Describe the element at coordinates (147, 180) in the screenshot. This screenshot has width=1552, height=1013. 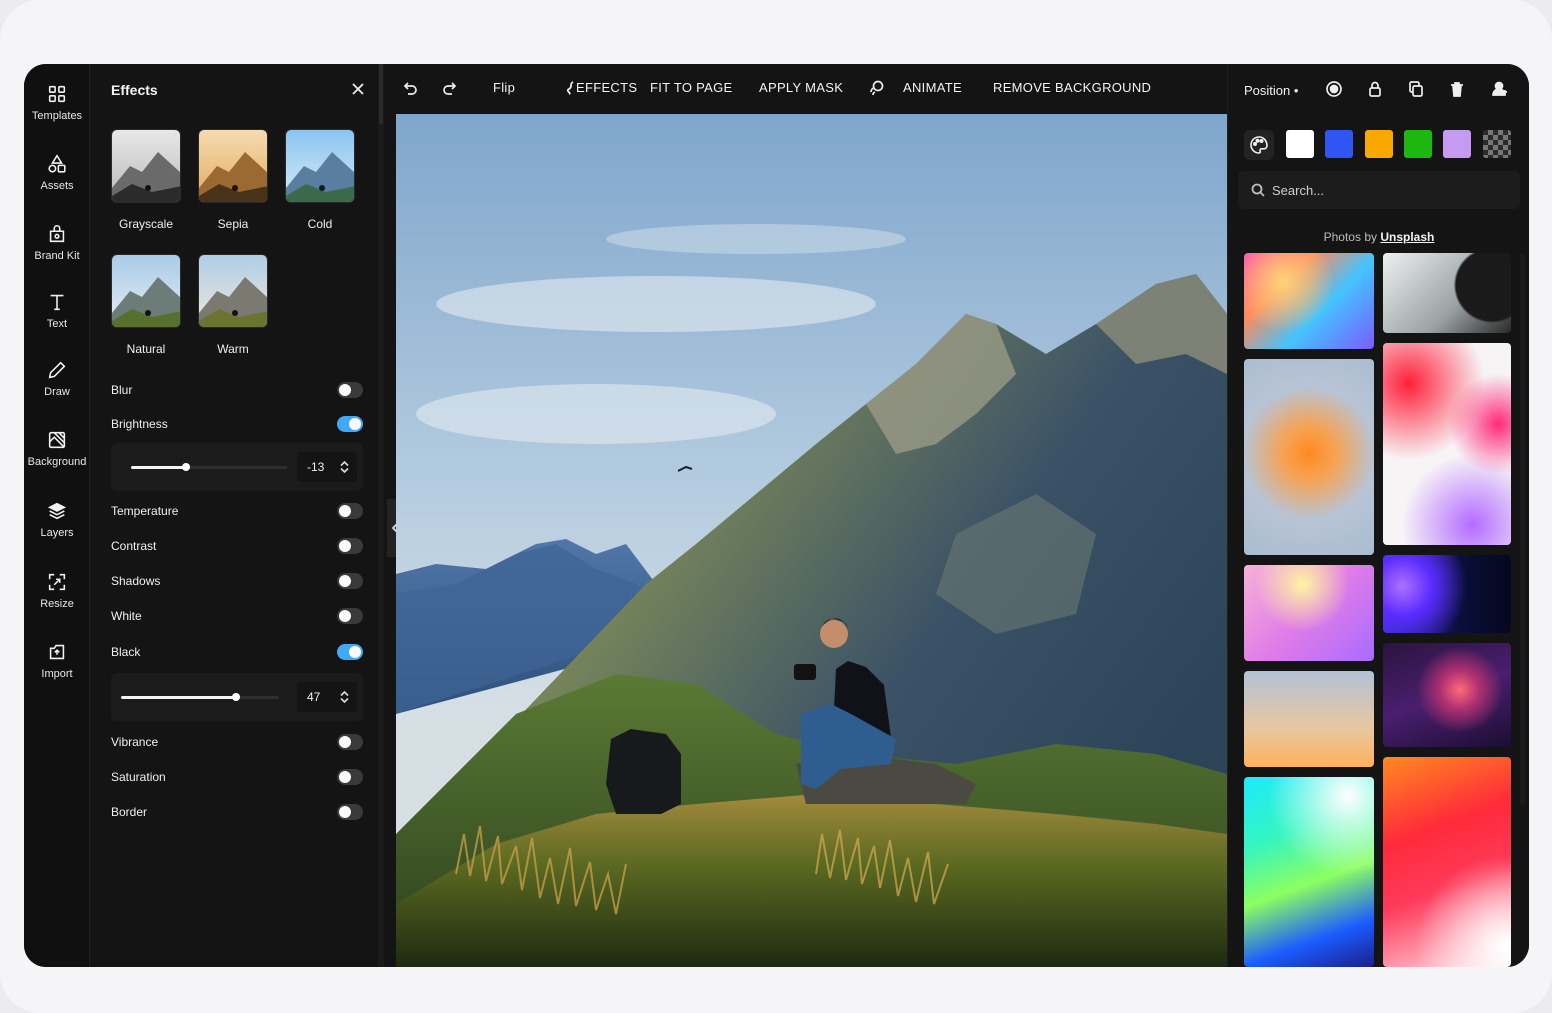
I see `preset-grayscale: Grayscale` at that location.